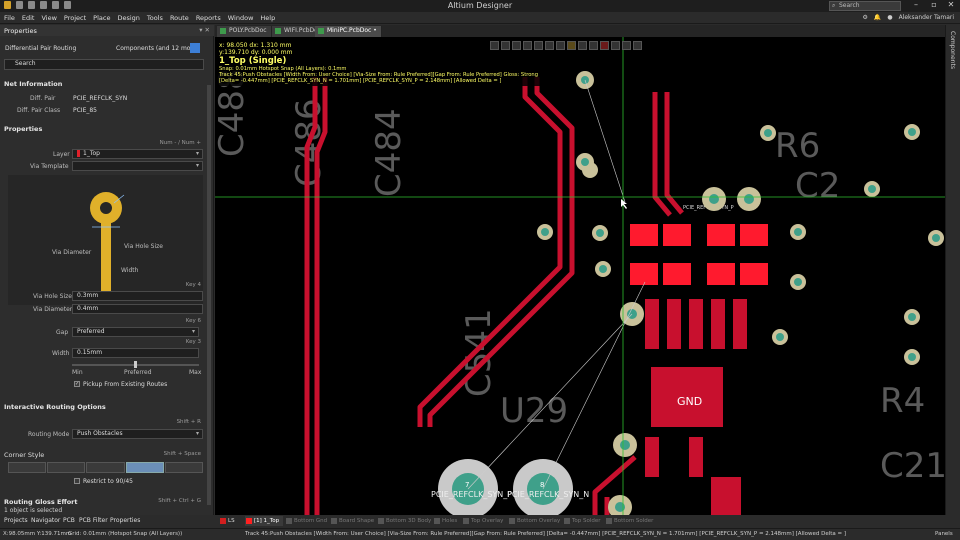 This screenshot has height=540, width=960. What do you see at coordinates (951, 4) in the screenshot?
I see `close-button: ✕` at bounding box center [951, 4].